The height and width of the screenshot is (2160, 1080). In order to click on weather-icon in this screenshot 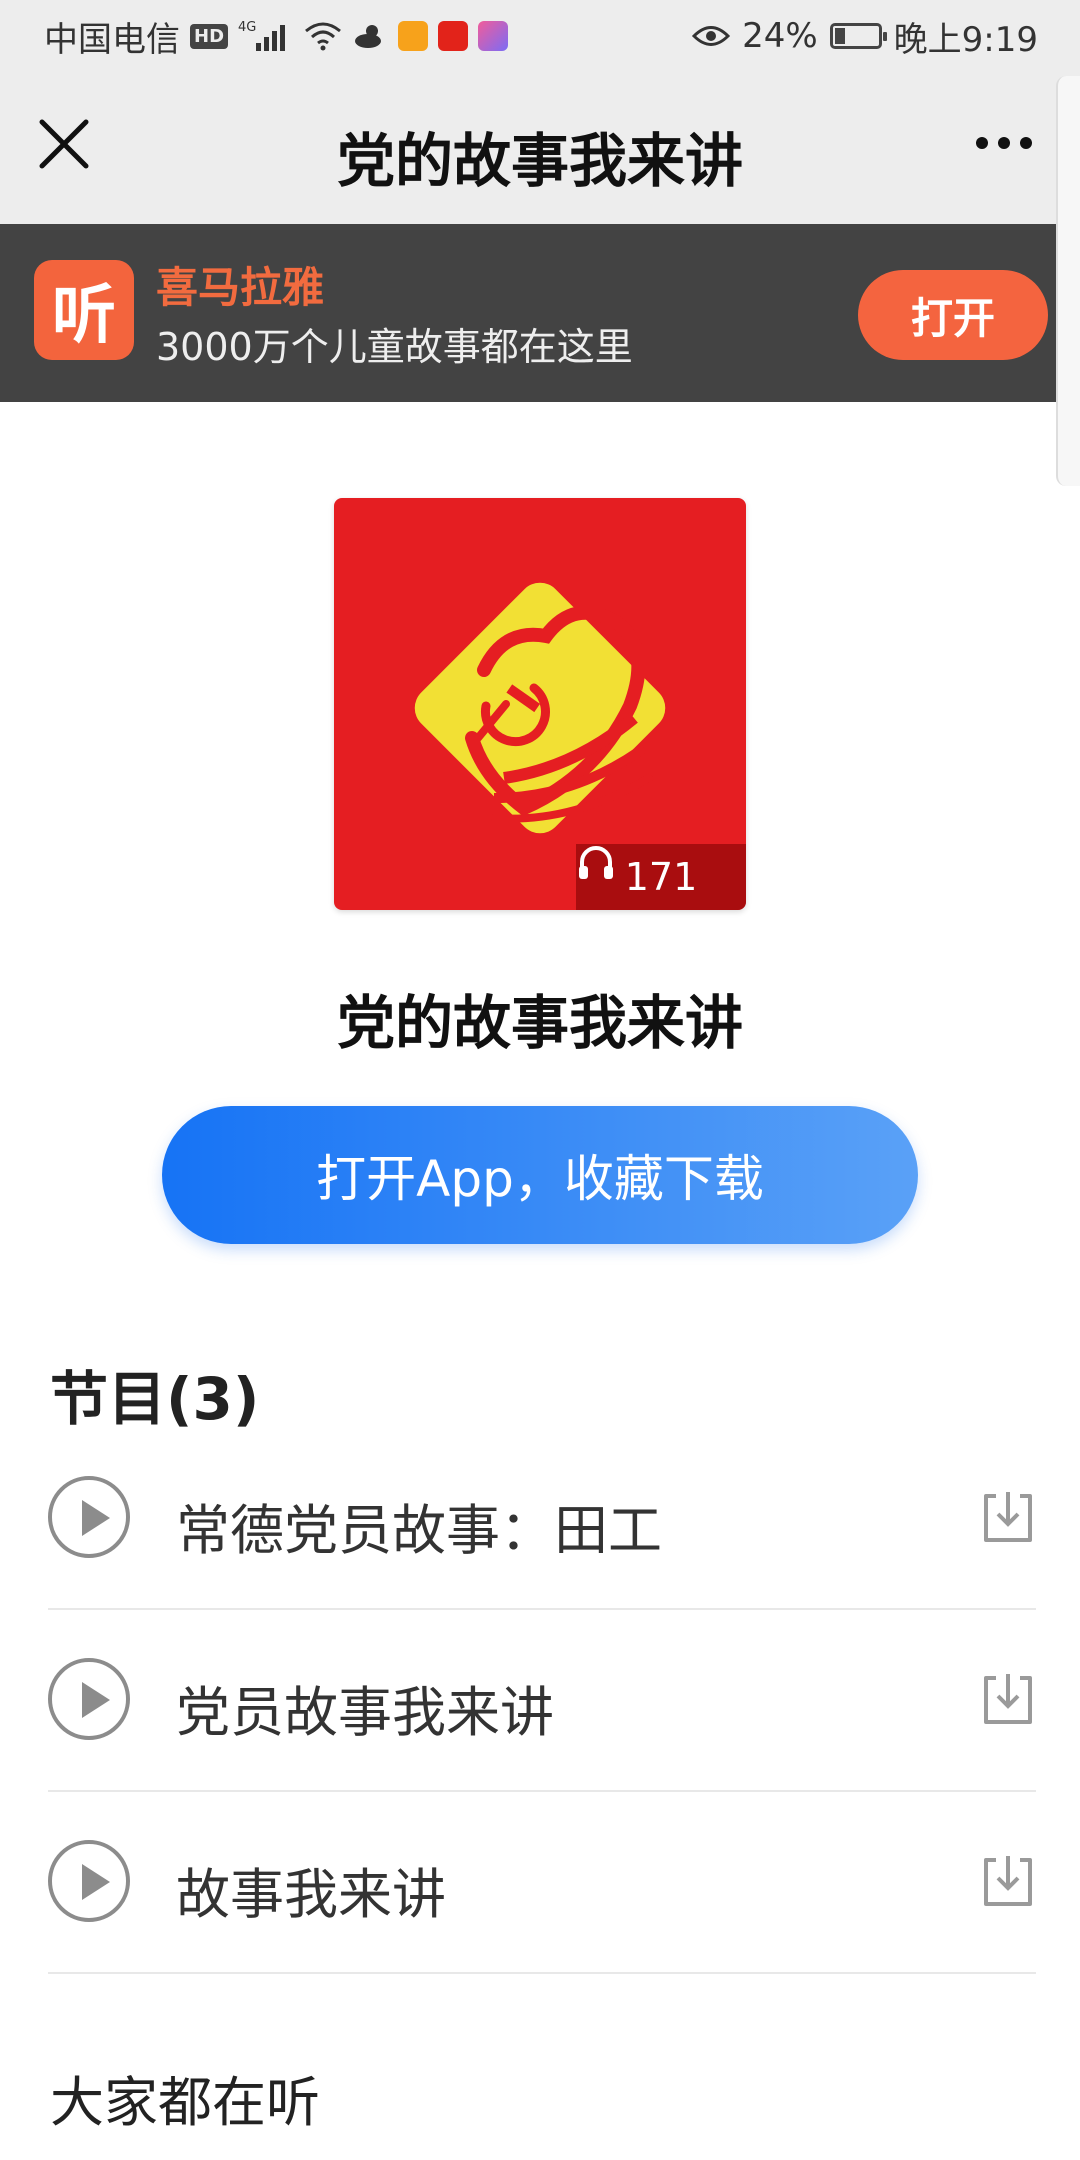, I will do `click(370, 36)`.